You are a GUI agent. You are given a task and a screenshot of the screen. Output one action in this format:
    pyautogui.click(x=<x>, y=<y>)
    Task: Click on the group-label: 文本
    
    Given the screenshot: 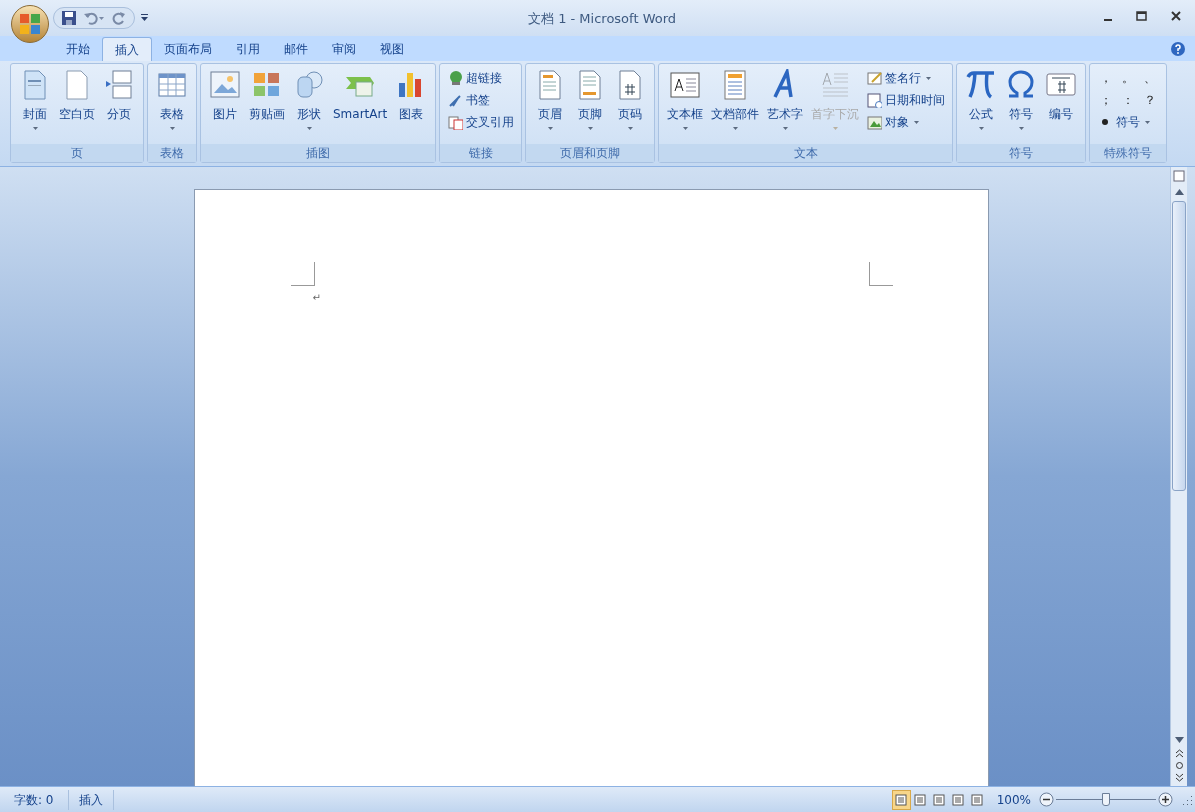 What is the action you would take?
    pyautogui.click(x=806, y=153)
    